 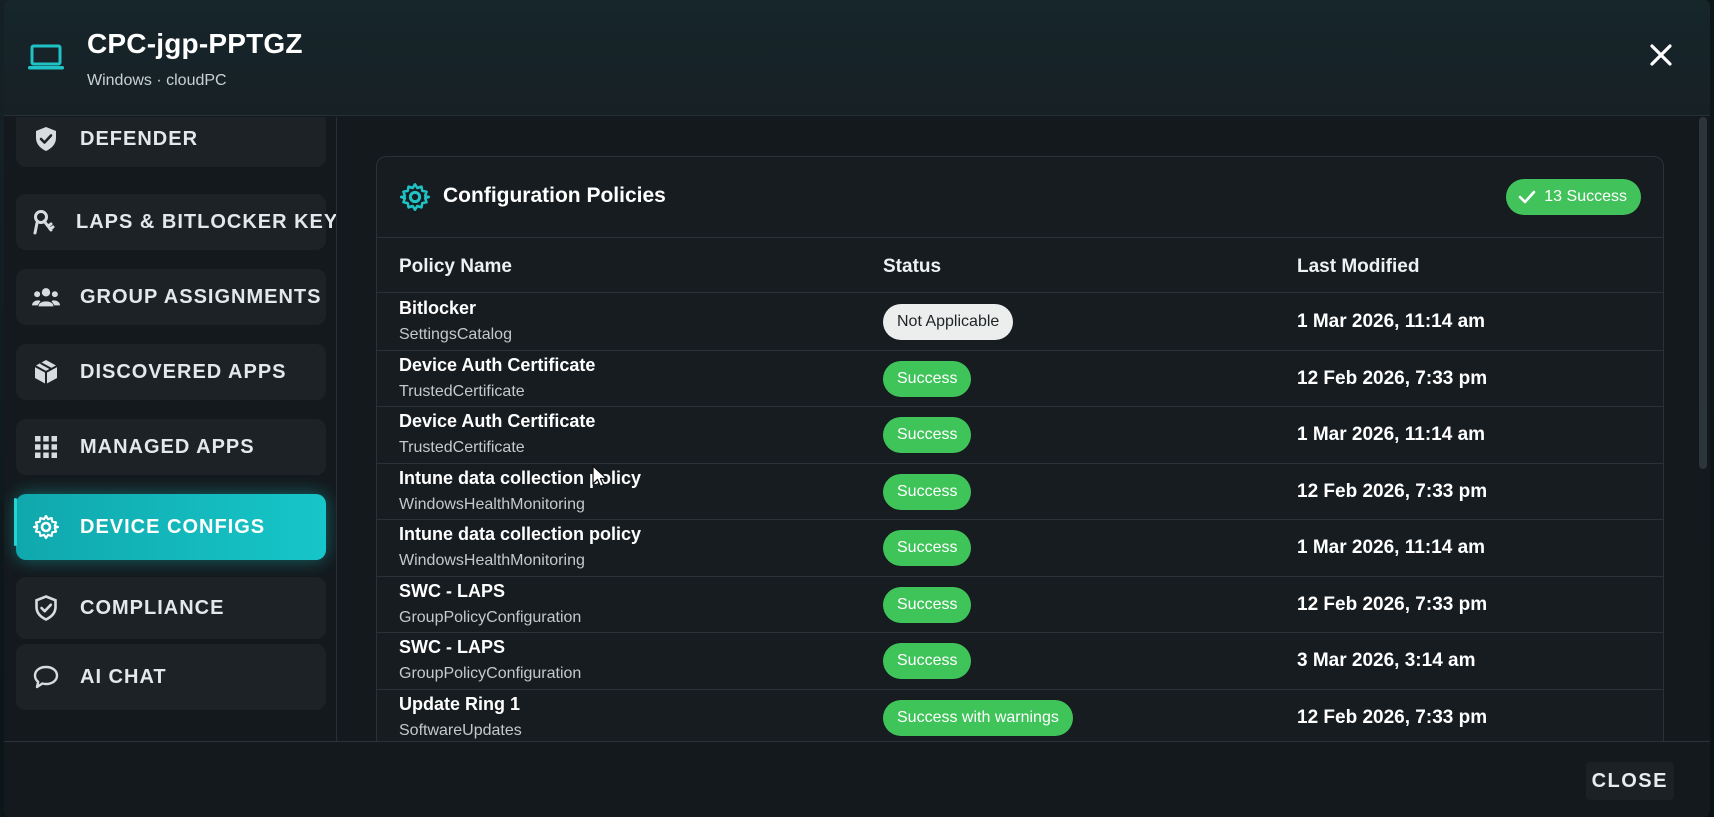 What do you see at coordinates (139, 138) in the screenshot?
I see `sidebar-item-label: DEFENDER` at bounding box center [139, 138].